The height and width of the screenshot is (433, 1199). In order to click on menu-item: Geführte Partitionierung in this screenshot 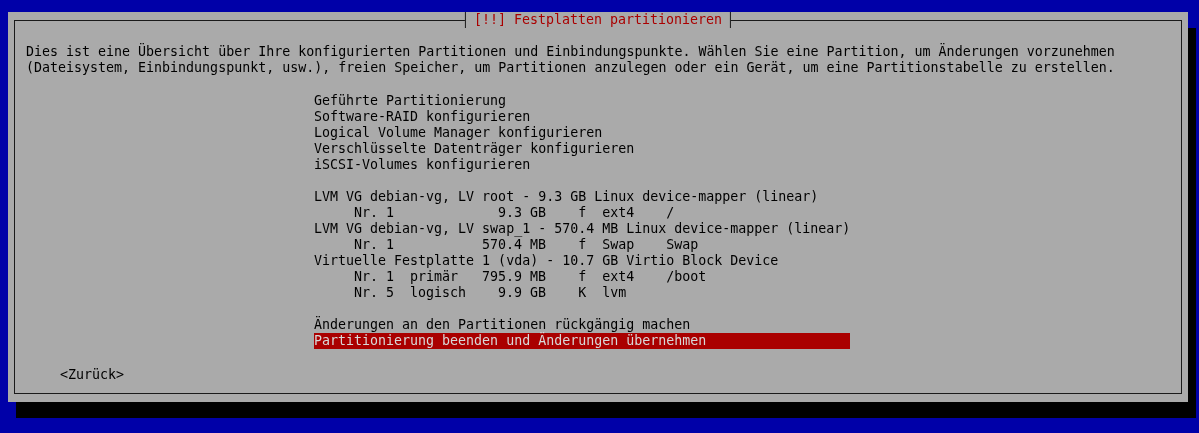, I will do `click(582, 101)`.